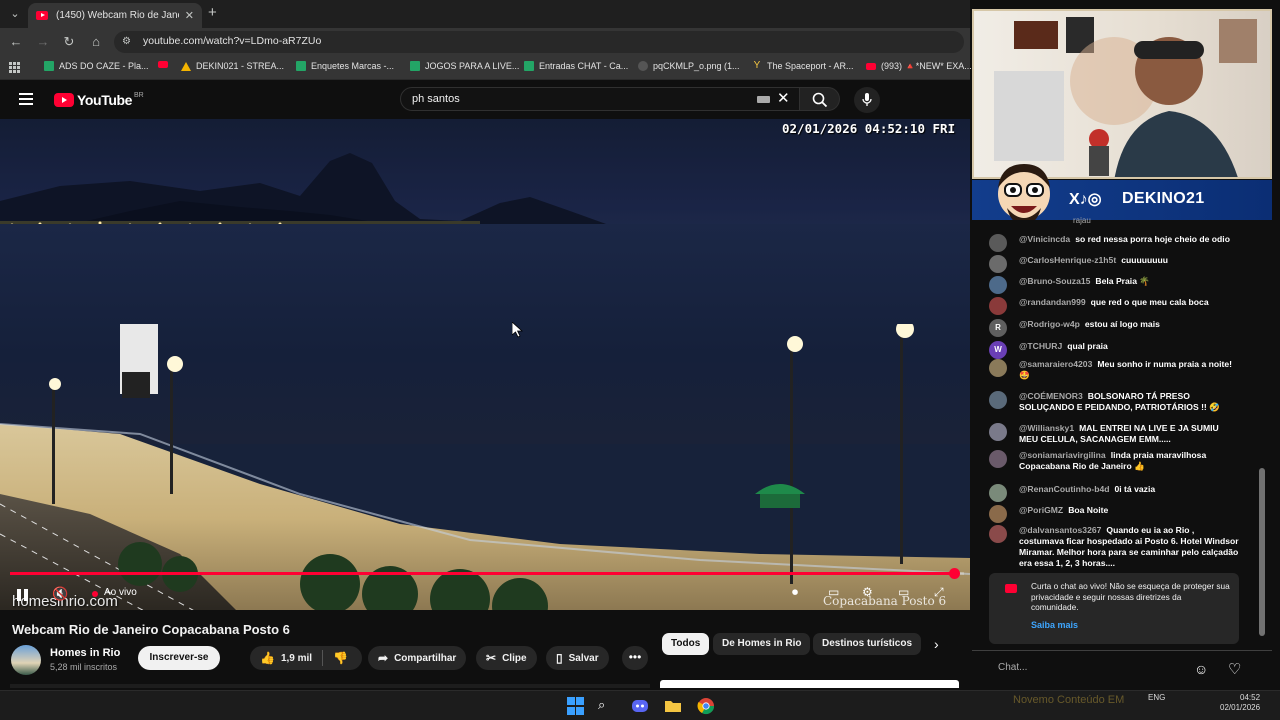  I want to click on youtube-logo: YouTube BR, so click(99, 100).